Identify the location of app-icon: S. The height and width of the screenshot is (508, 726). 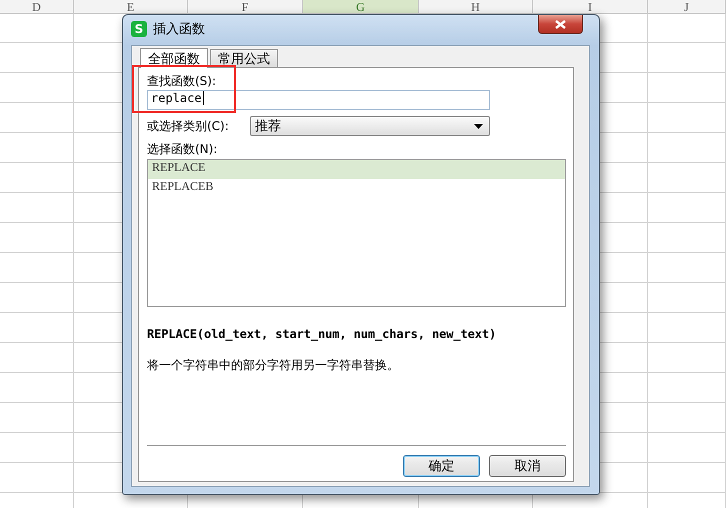
(139, 28).